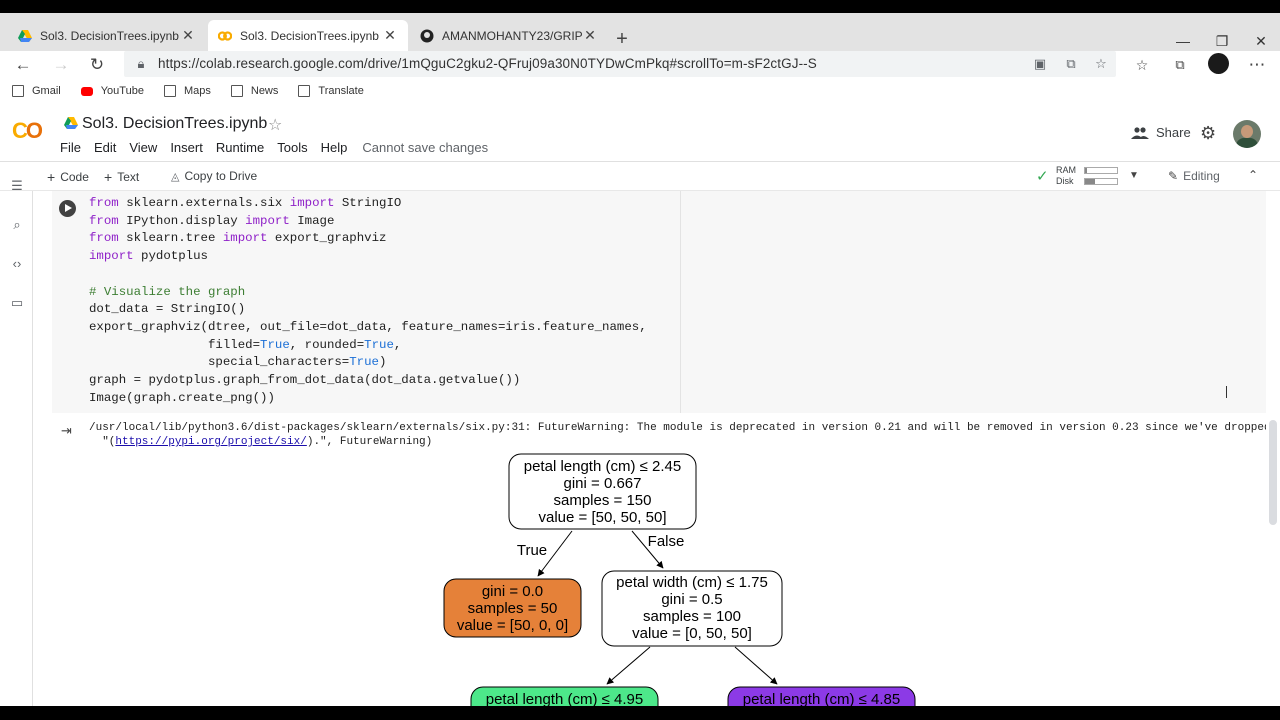 This screenshot has height=720, width=1280. What do you see at coordinates (1273, 472) in the screenshot?
I see `output-scrollbar` at bounding box center [1273, 472].